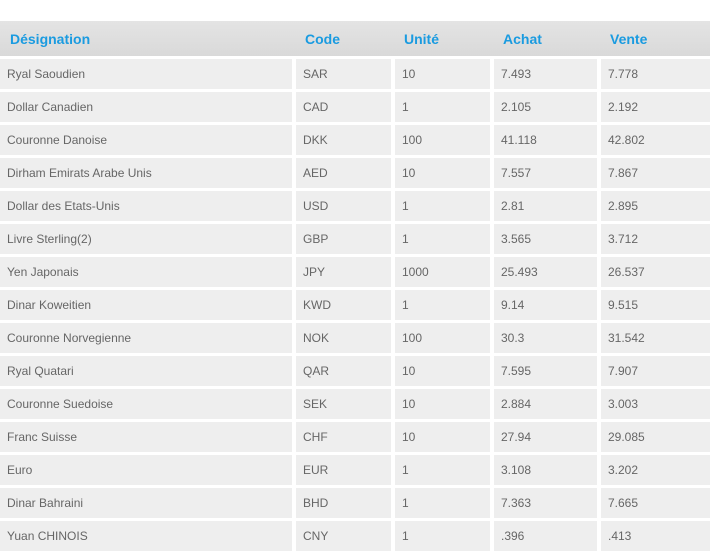 This screenshot has width=720, height=558. I want to click on cell-achat: 25.493, so click(547, 273).